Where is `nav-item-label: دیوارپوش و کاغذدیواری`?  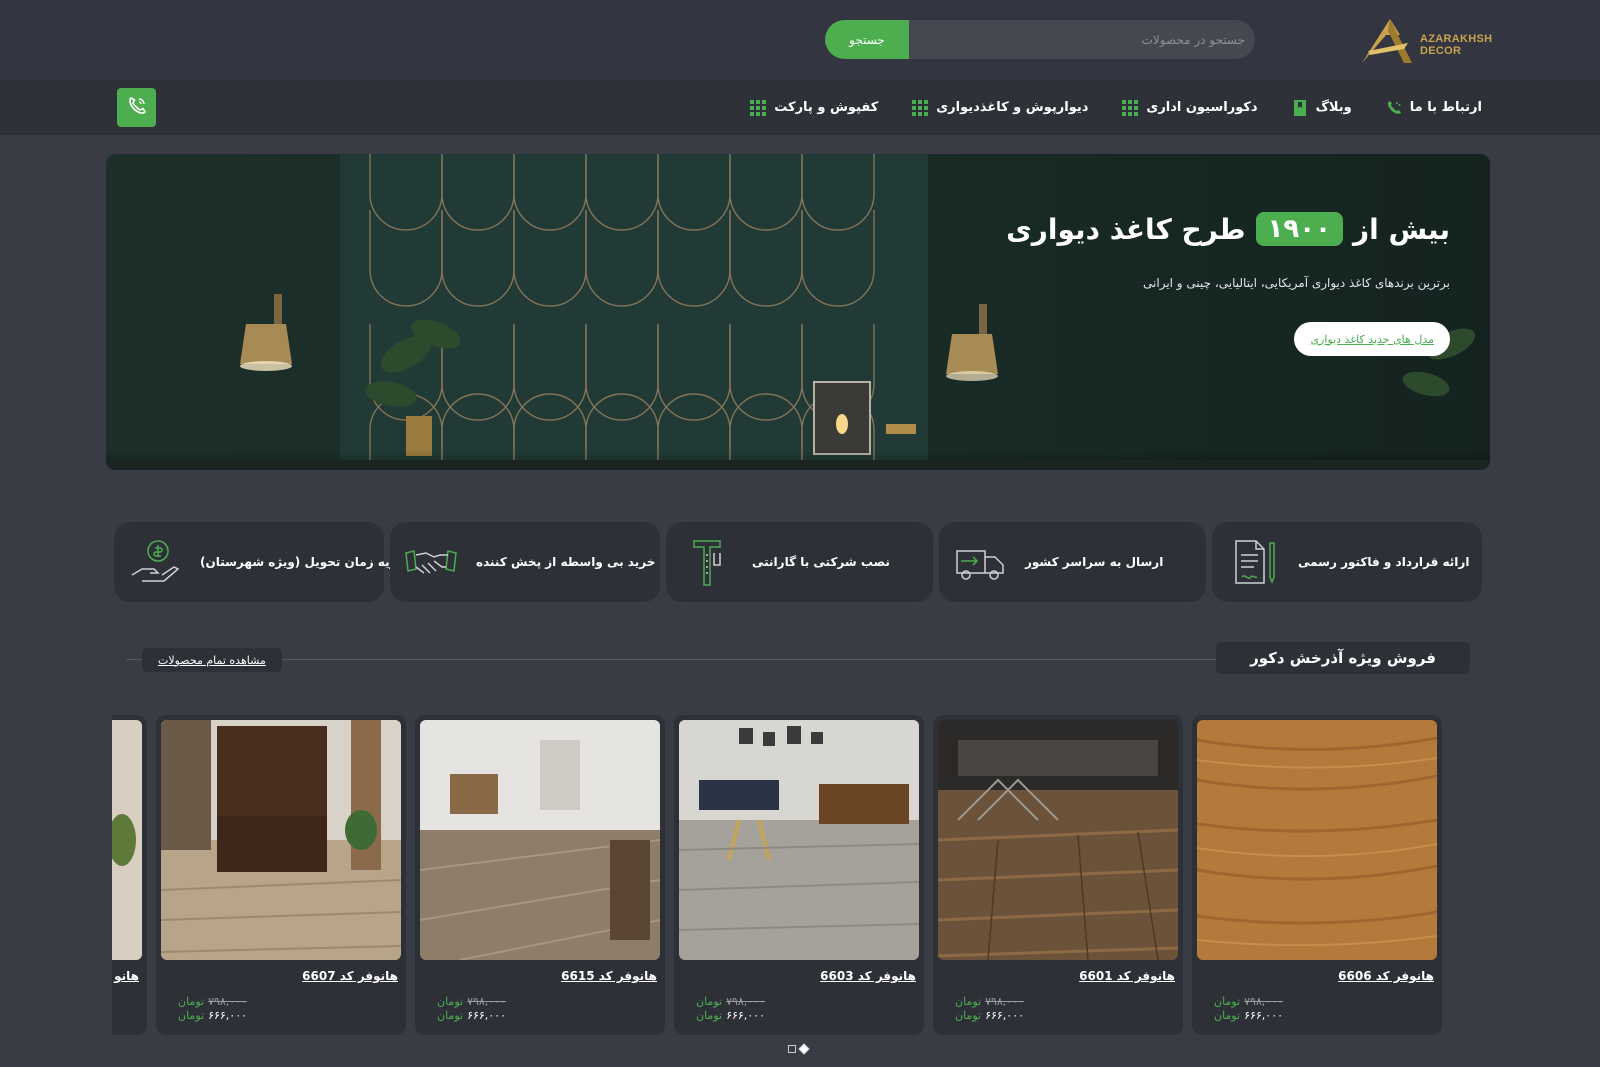 nav-item-label: دیوارپوش و کاغذدیواری is located at coordinates (1012, 107).